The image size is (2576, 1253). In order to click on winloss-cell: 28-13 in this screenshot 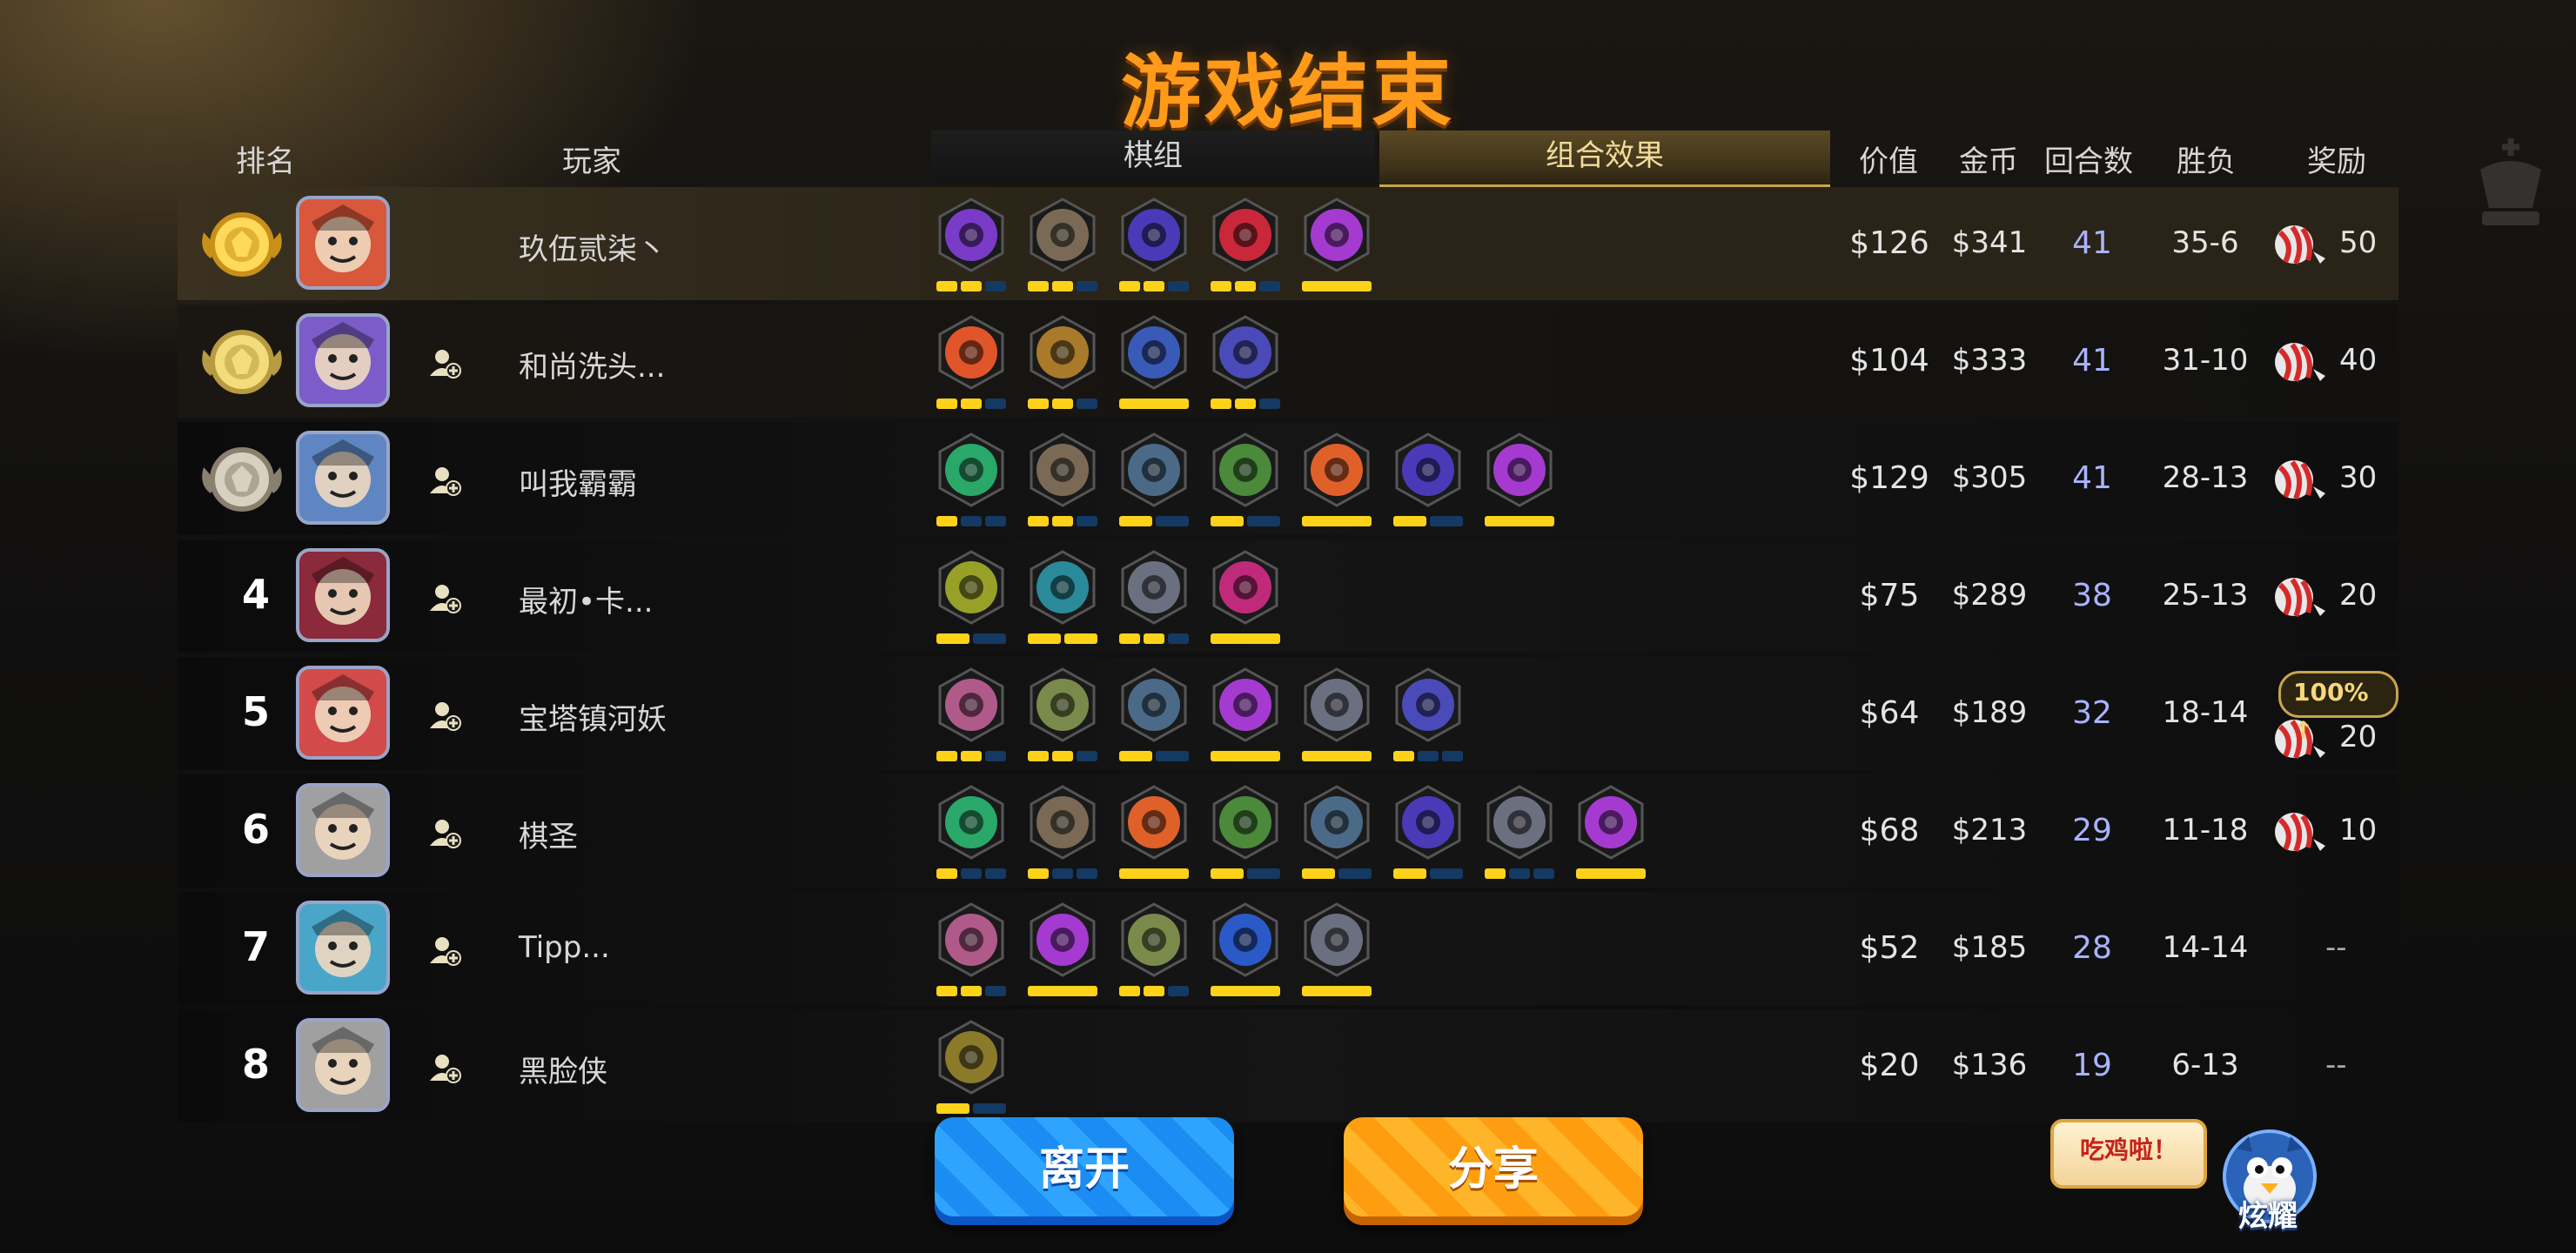, I will do `click(2205, 477)`.